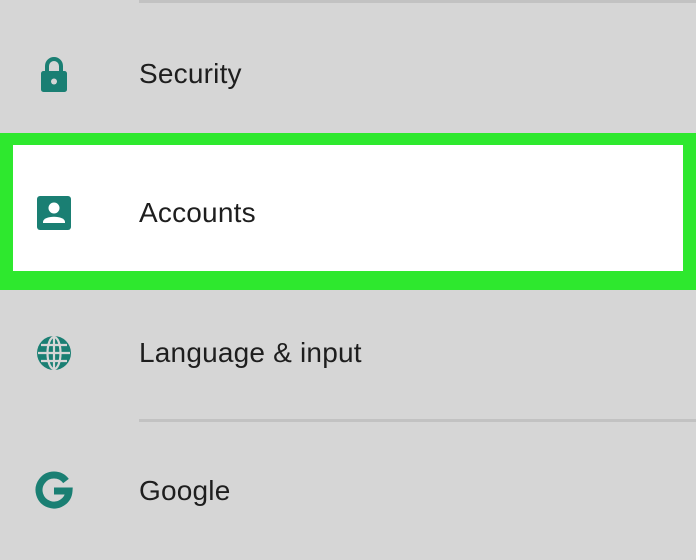 The image size is (696, 560). Describe the element at coordinates (54, 490) in the screenshot. I see `google-g-icon` at that location.